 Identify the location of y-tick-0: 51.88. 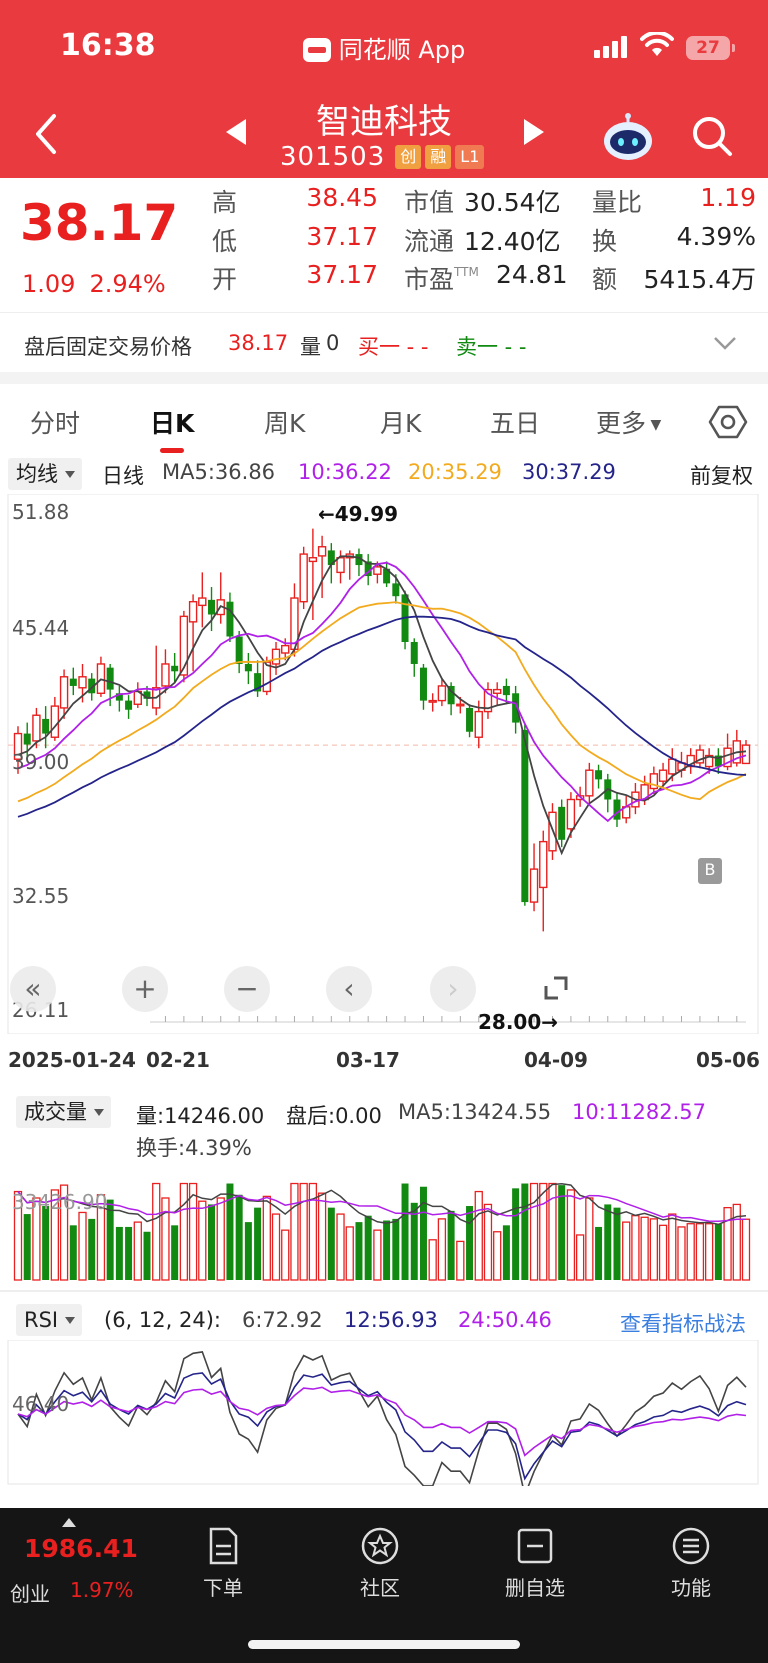
(41, 512).